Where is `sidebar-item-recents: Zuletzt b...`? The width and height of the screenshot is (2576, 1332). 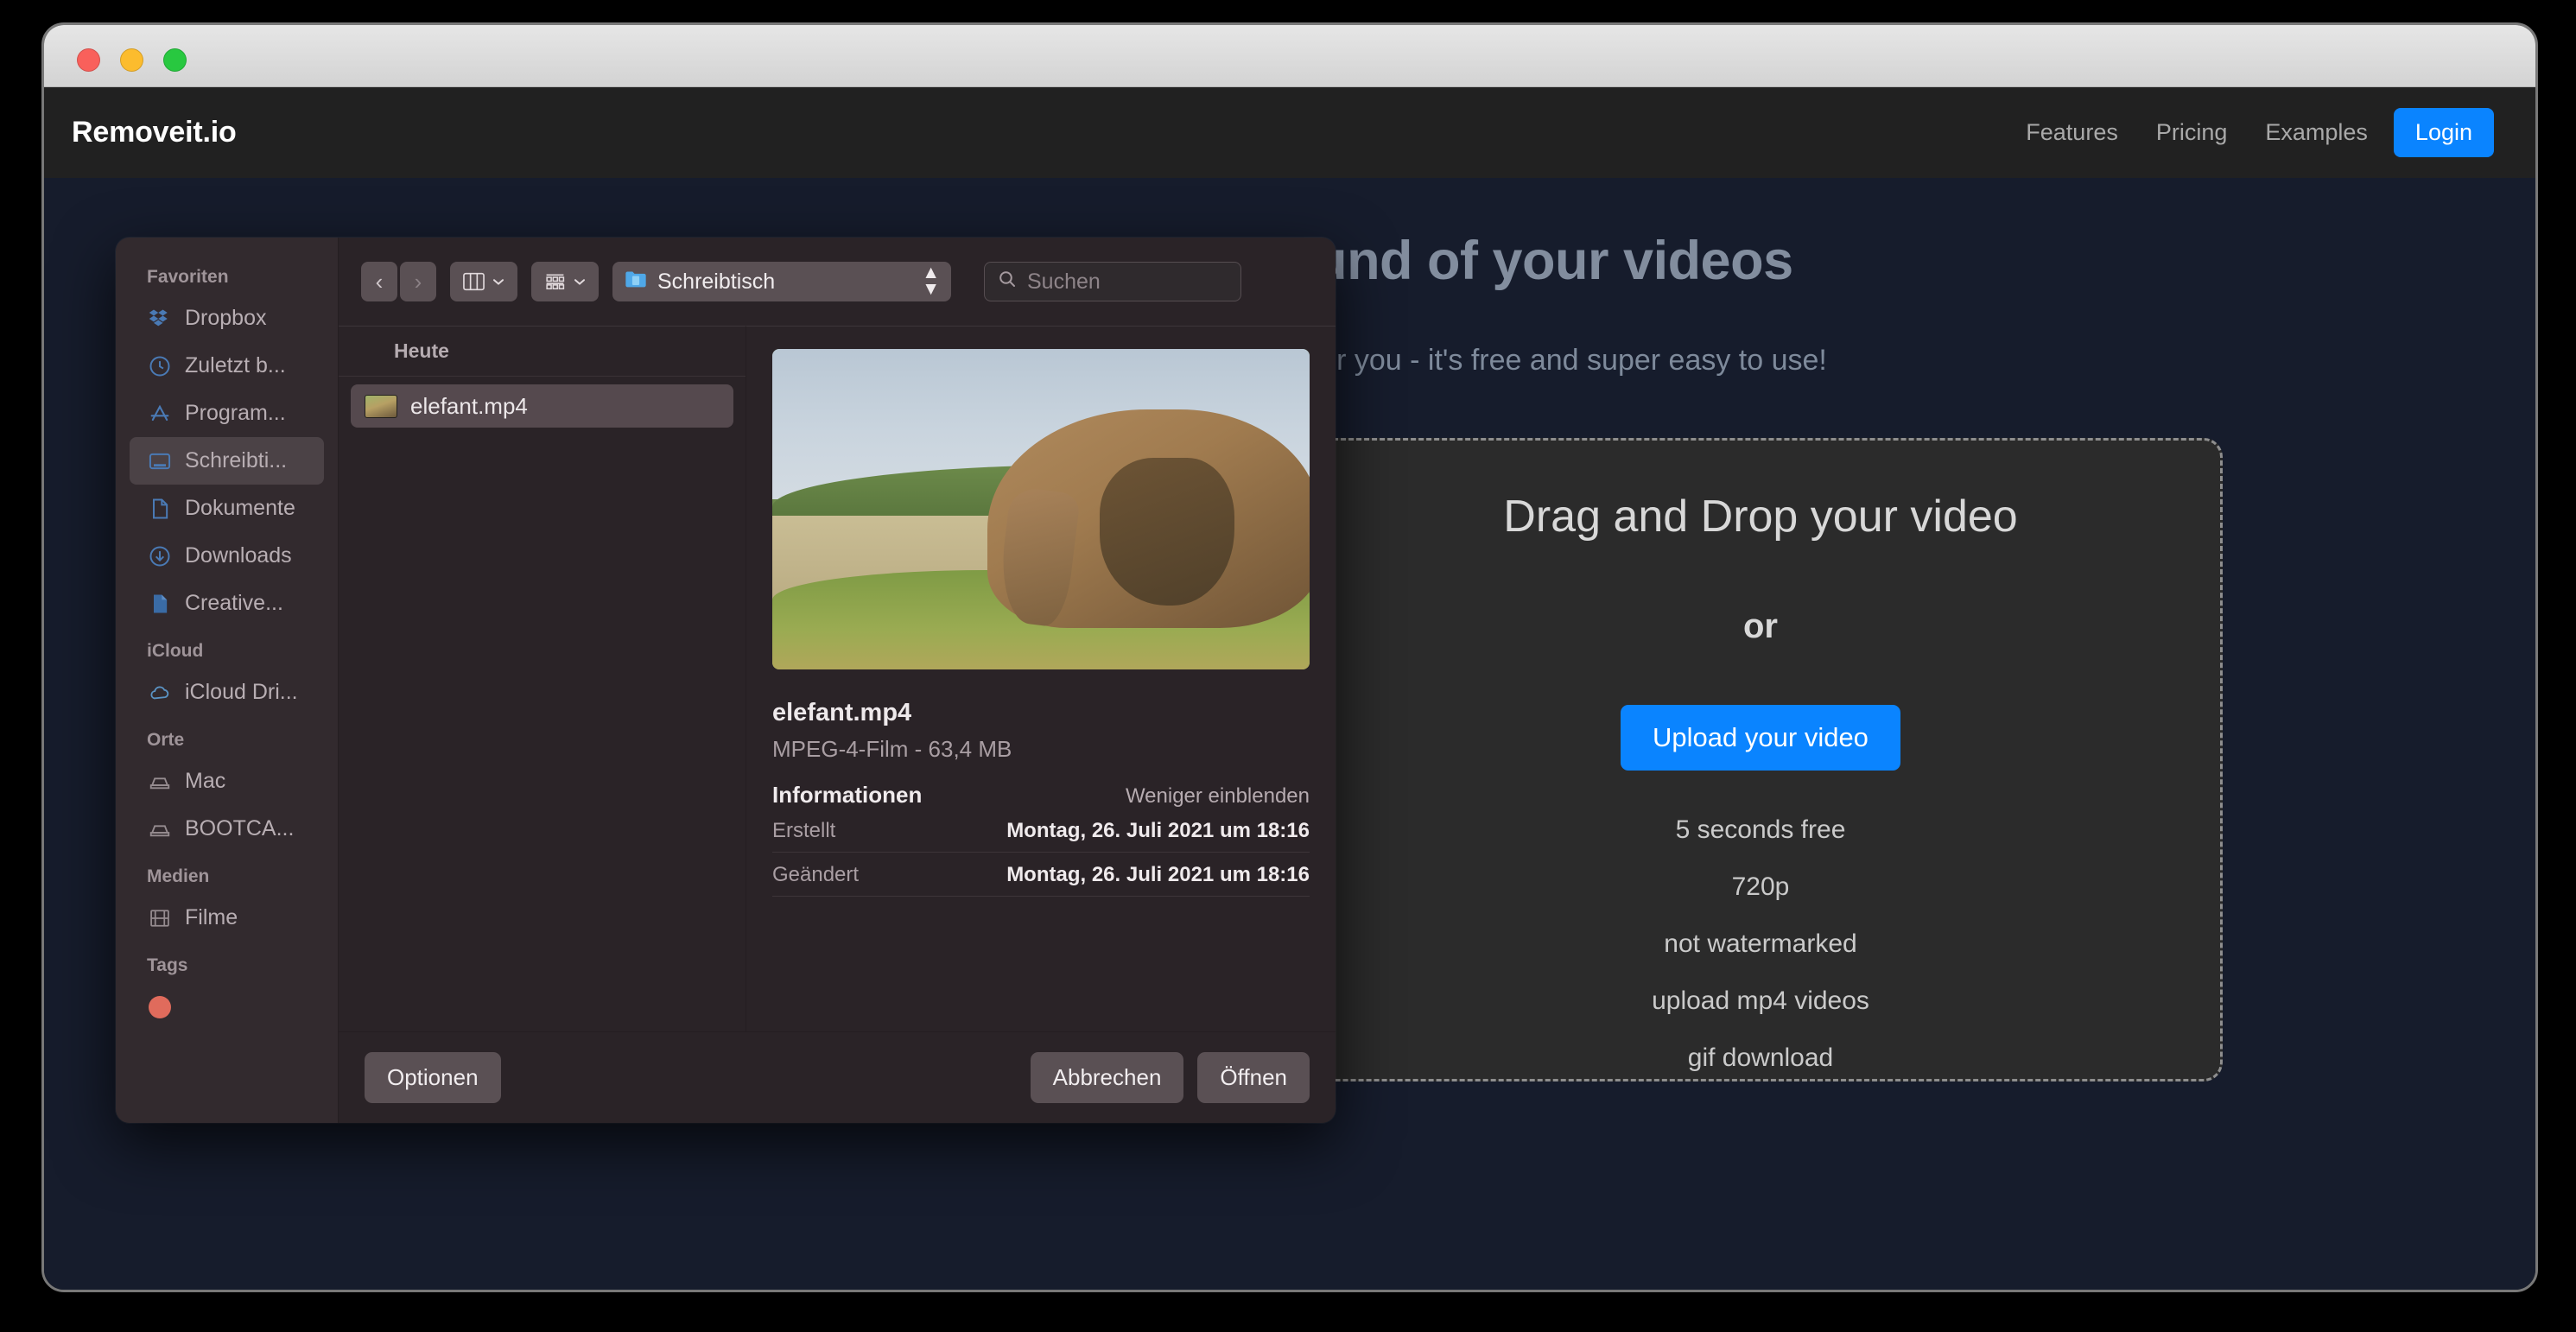
sidebar-item-recents: Zuletzt b... is located at coordinates (227, 366).